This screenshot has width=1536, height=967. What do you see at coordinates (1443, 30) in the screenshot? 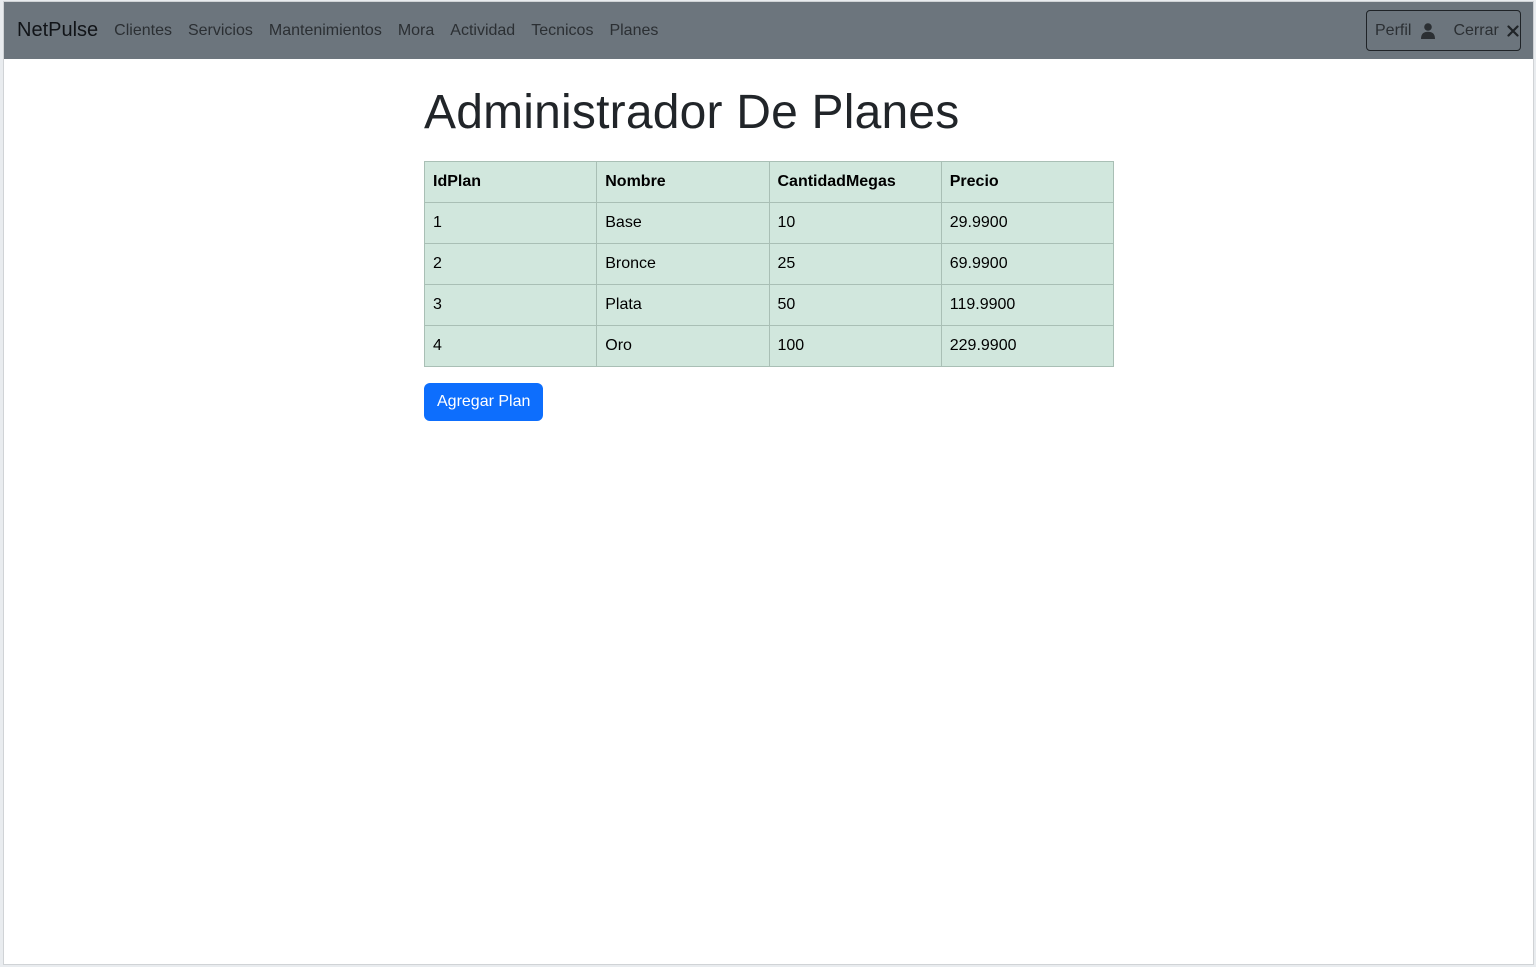
I see `account-menu: Perfil Cerrar` at bounding box center [1443, 30].